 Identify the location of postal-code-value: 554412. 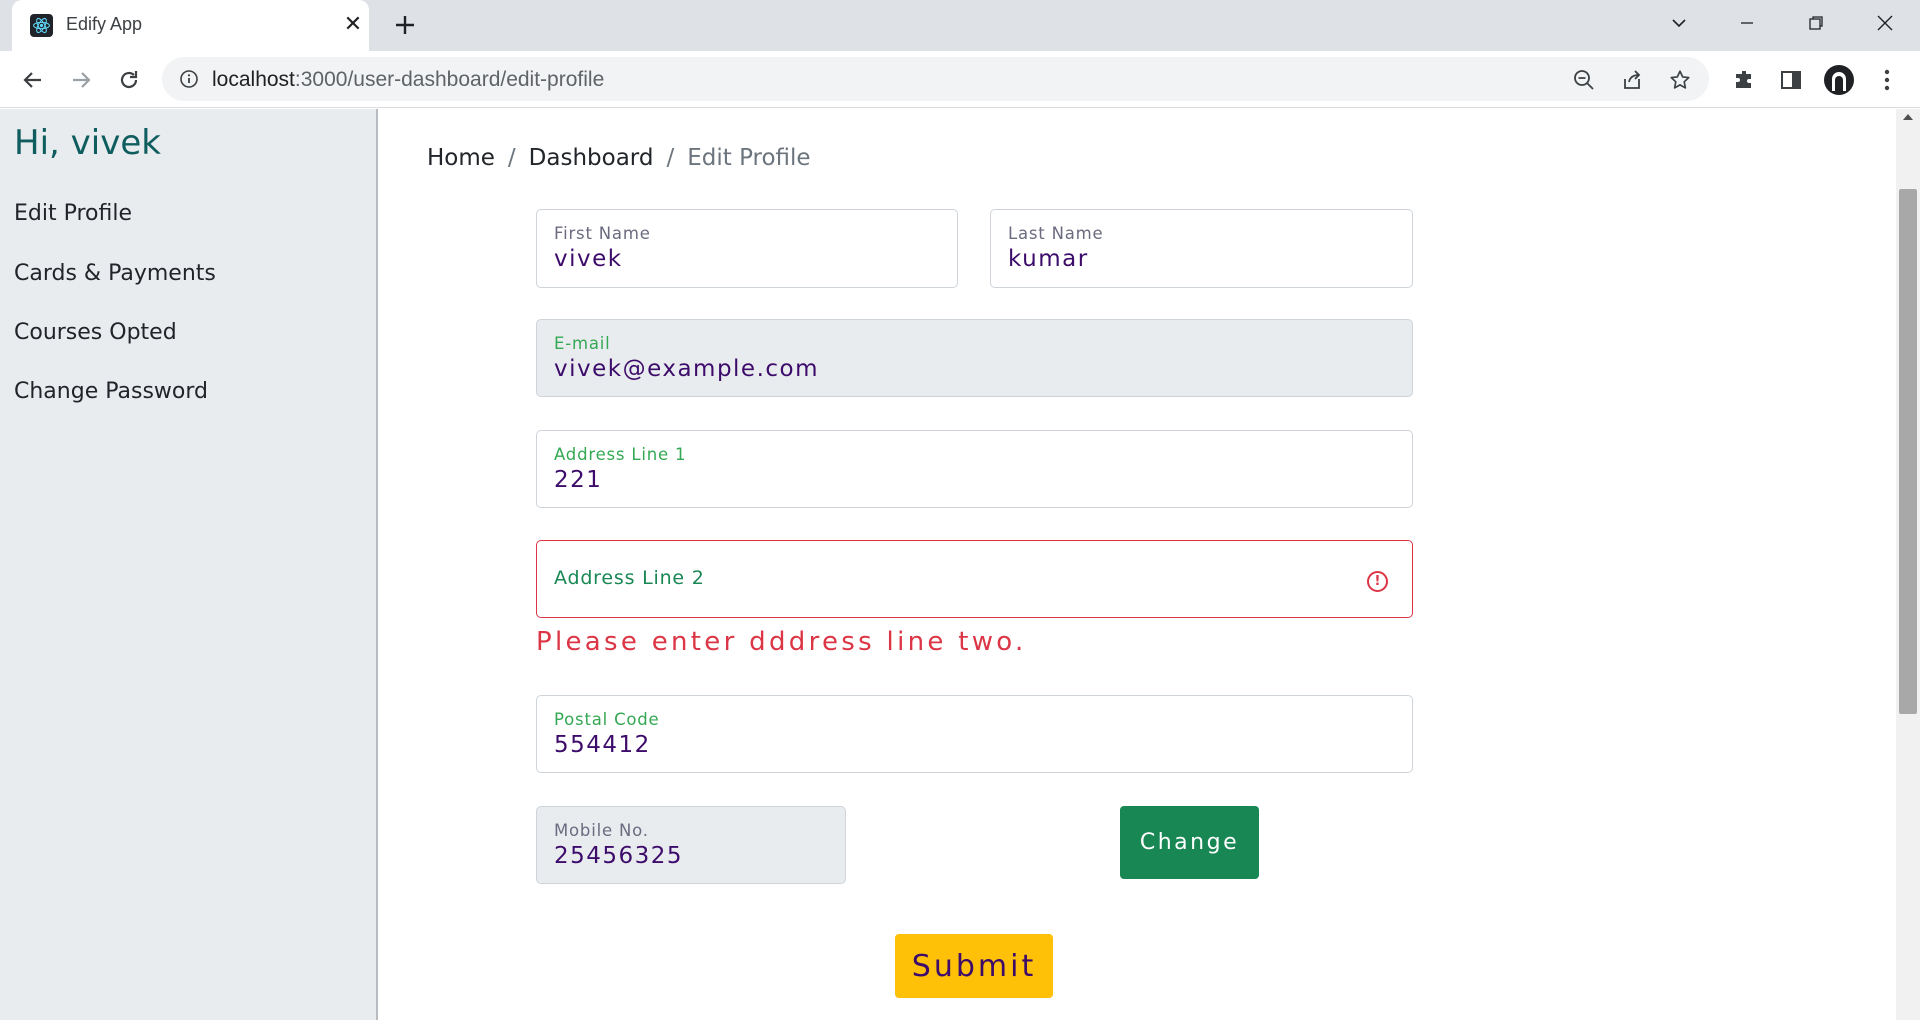
(602, 745).